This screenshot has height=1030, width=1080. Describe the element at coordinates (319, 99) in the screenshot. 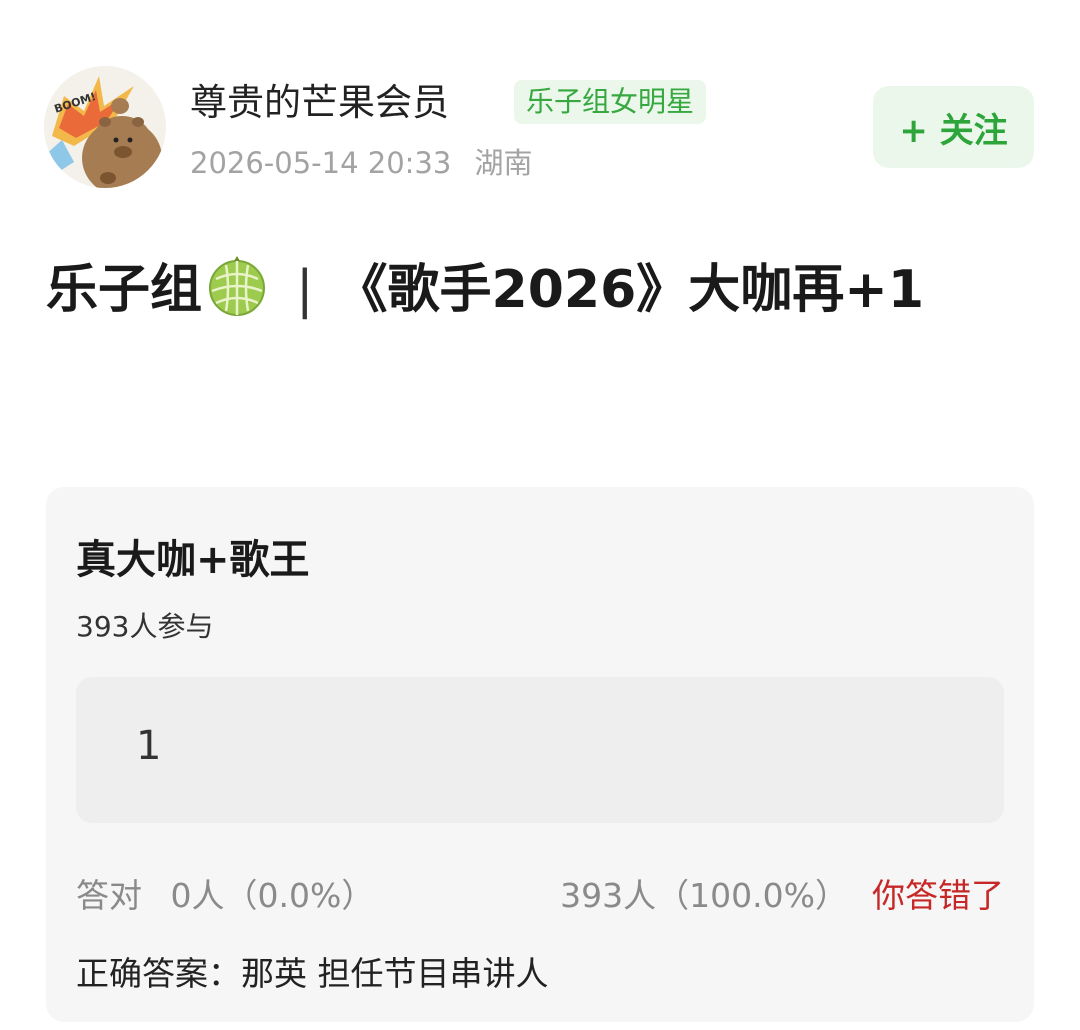

I see `username: 尊贵的芒果会员` at that location.